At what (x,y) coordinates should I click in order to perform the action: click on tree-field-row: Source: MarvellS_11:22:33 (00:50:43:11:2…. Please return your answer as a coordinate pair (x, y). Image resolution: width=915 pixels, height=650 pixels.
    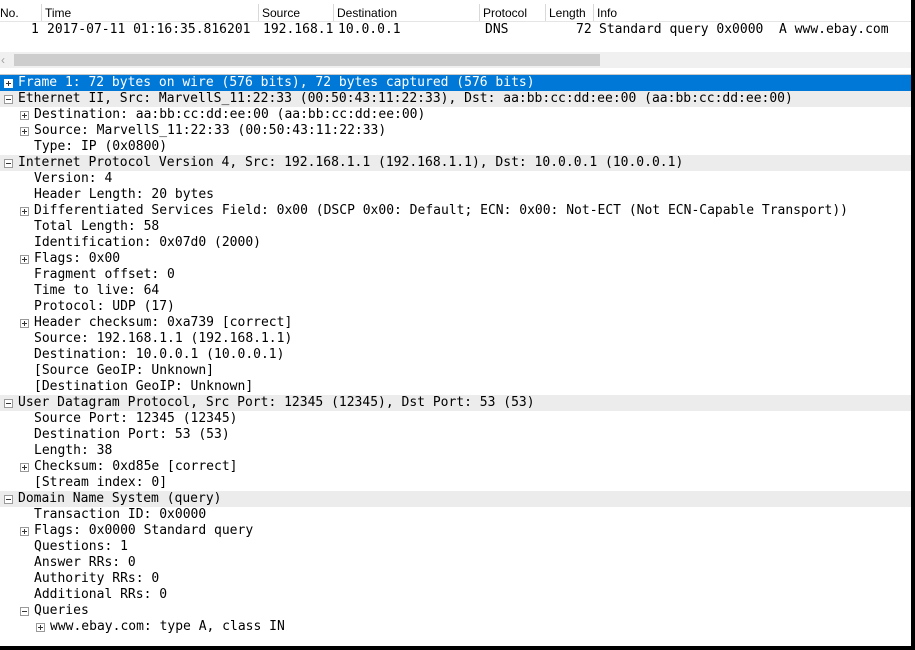
    Looking at the image, I should click on (455, 131).